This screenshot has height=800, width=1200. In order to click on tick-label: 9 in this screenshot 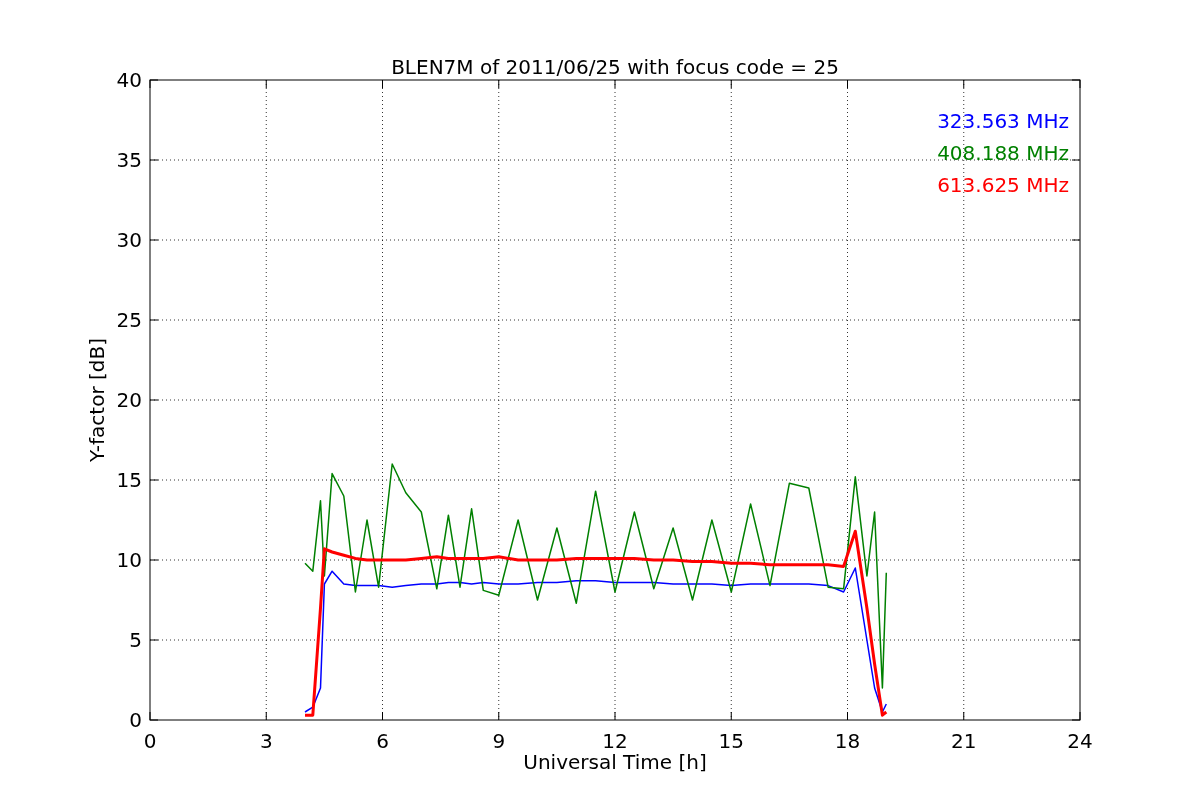, I will do `click(499, 741)`.